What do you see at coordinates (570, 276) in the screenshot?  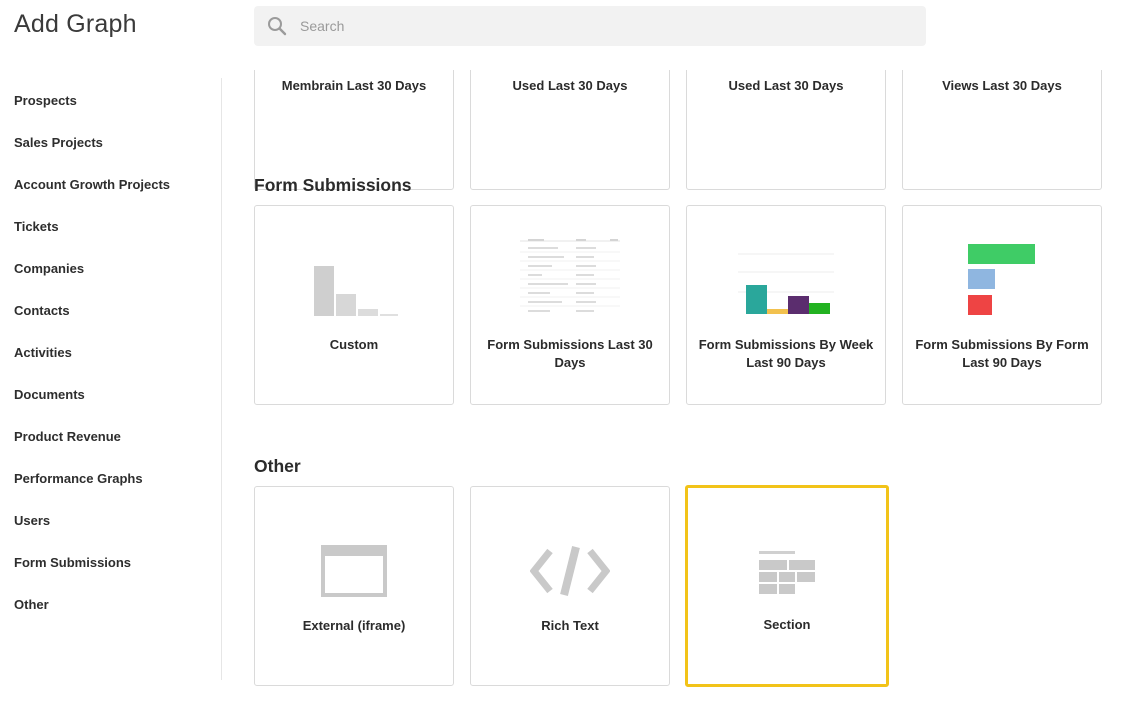 I see `table-preview-icon` at bounding box center [570, 276].